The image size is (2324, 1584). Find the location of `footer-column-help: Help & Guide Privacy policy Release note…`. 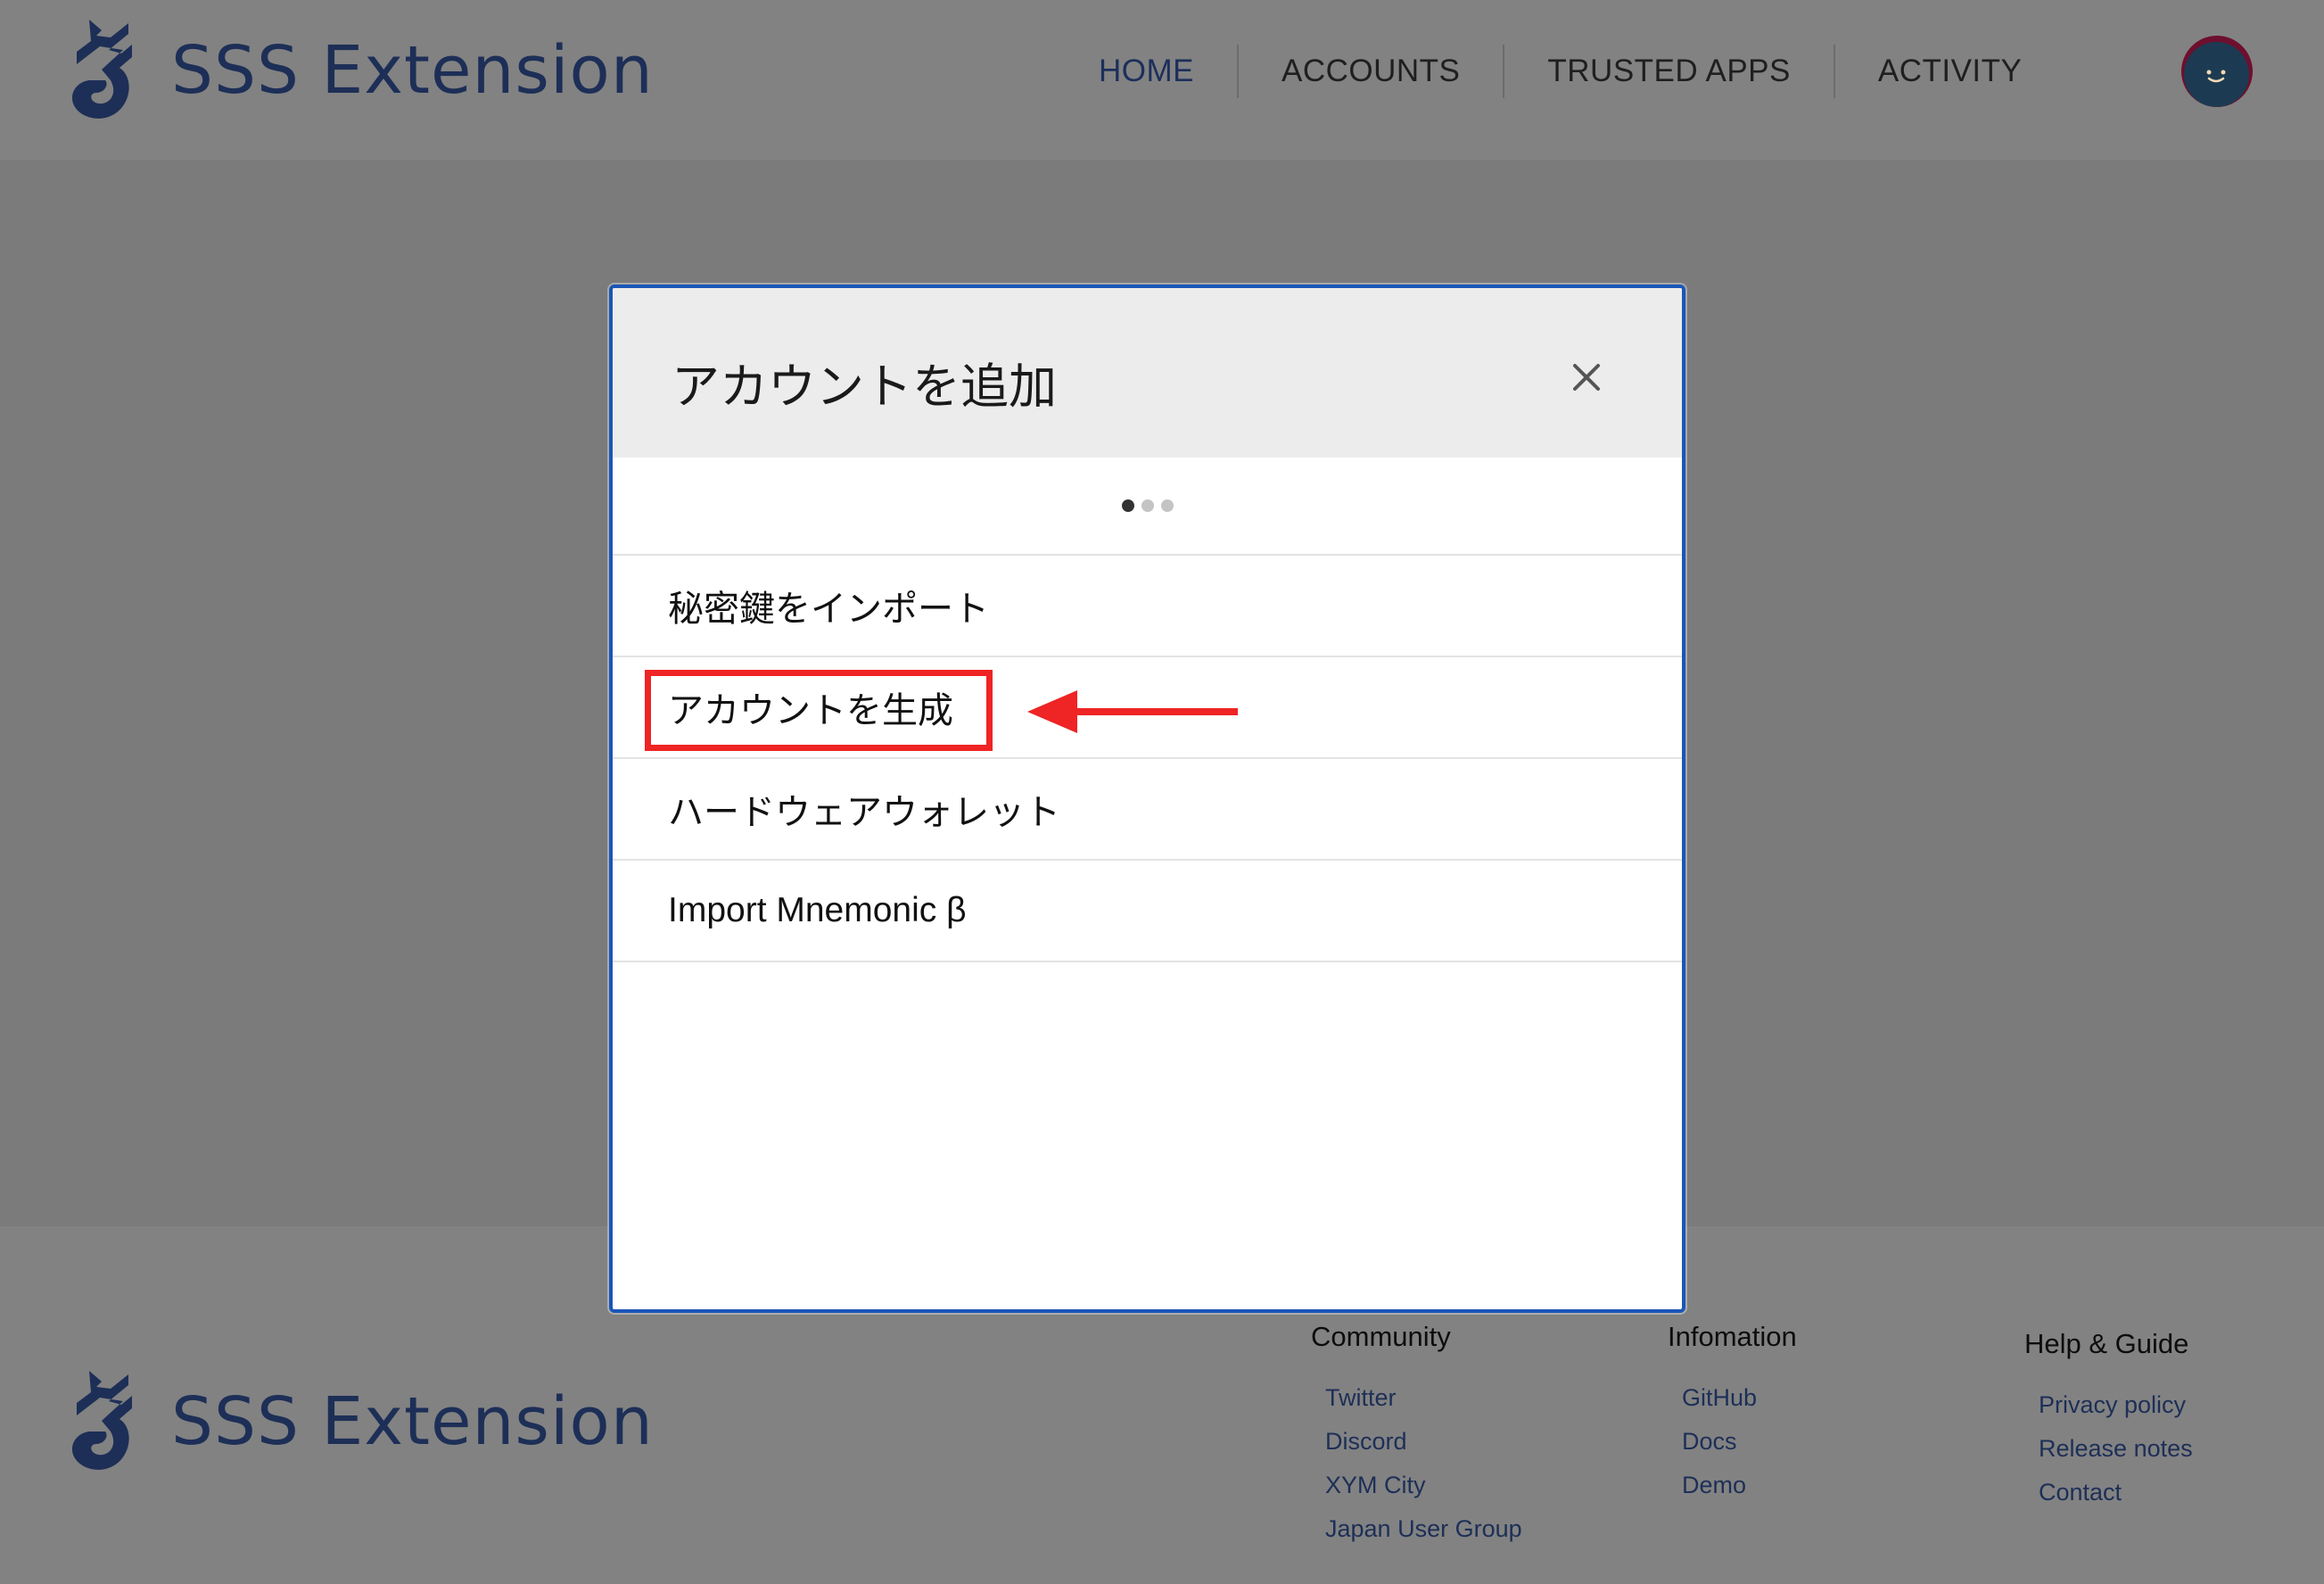

footer-column-help: Help & Guide Privacy policy Release note… is located at coordinates (2108, 1421).